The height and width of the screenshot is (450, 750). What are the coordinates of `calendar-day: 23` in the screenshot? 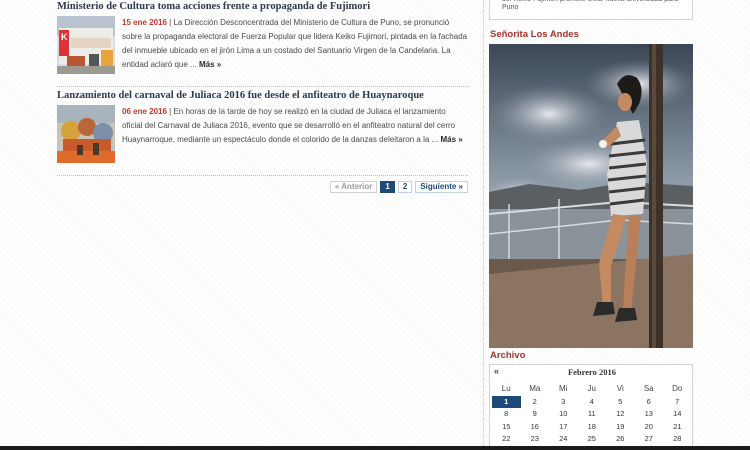 It's located at (535, 439).